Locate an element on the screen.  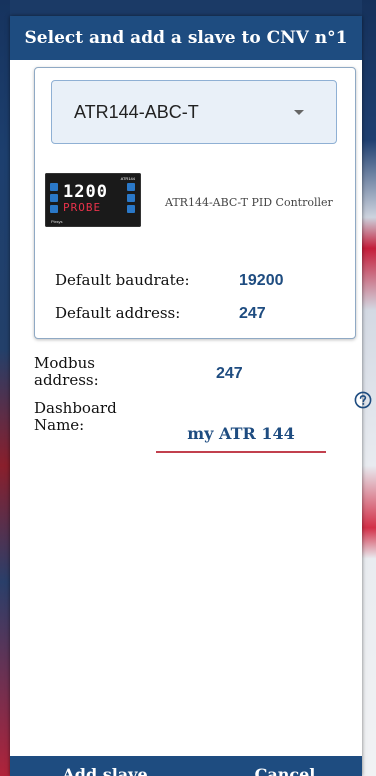
default-baudrate-label: Default baudrate: is located at coordinates (122, 280).